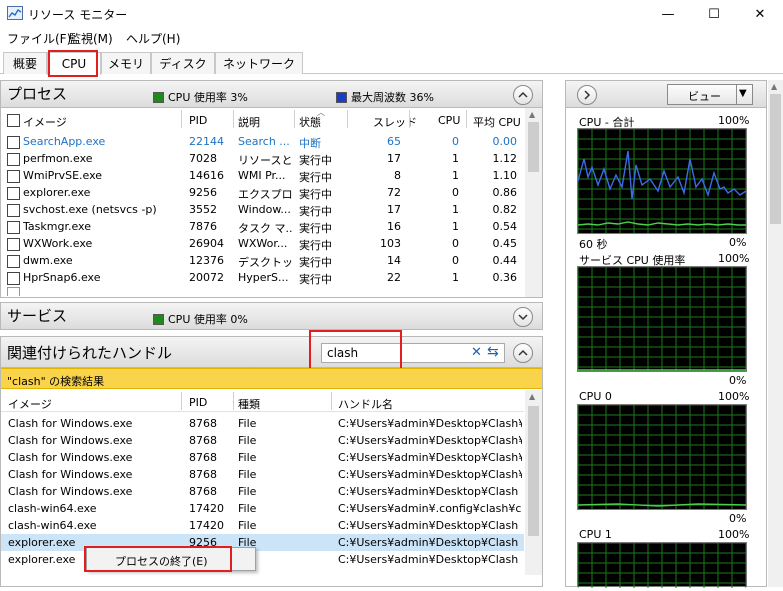 This screenshot has width=783, height=591. What do you see at coordinates (58, 243) in the screenshot?
I see `proc-image: WXWork.exe` at bounding box center [58, 243].